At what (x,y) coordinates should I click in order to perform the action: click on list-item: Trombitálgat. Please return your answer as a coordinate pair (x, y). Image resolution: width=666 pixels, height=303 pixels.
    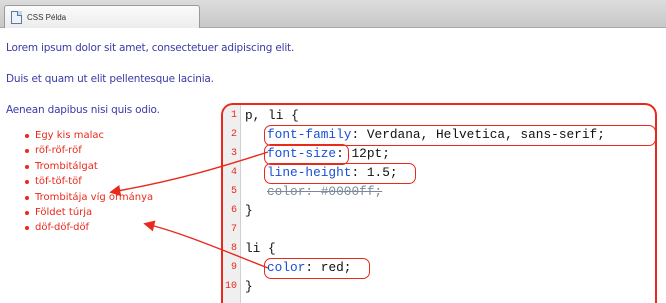
    Looking at the image, I should click on (87, 166).